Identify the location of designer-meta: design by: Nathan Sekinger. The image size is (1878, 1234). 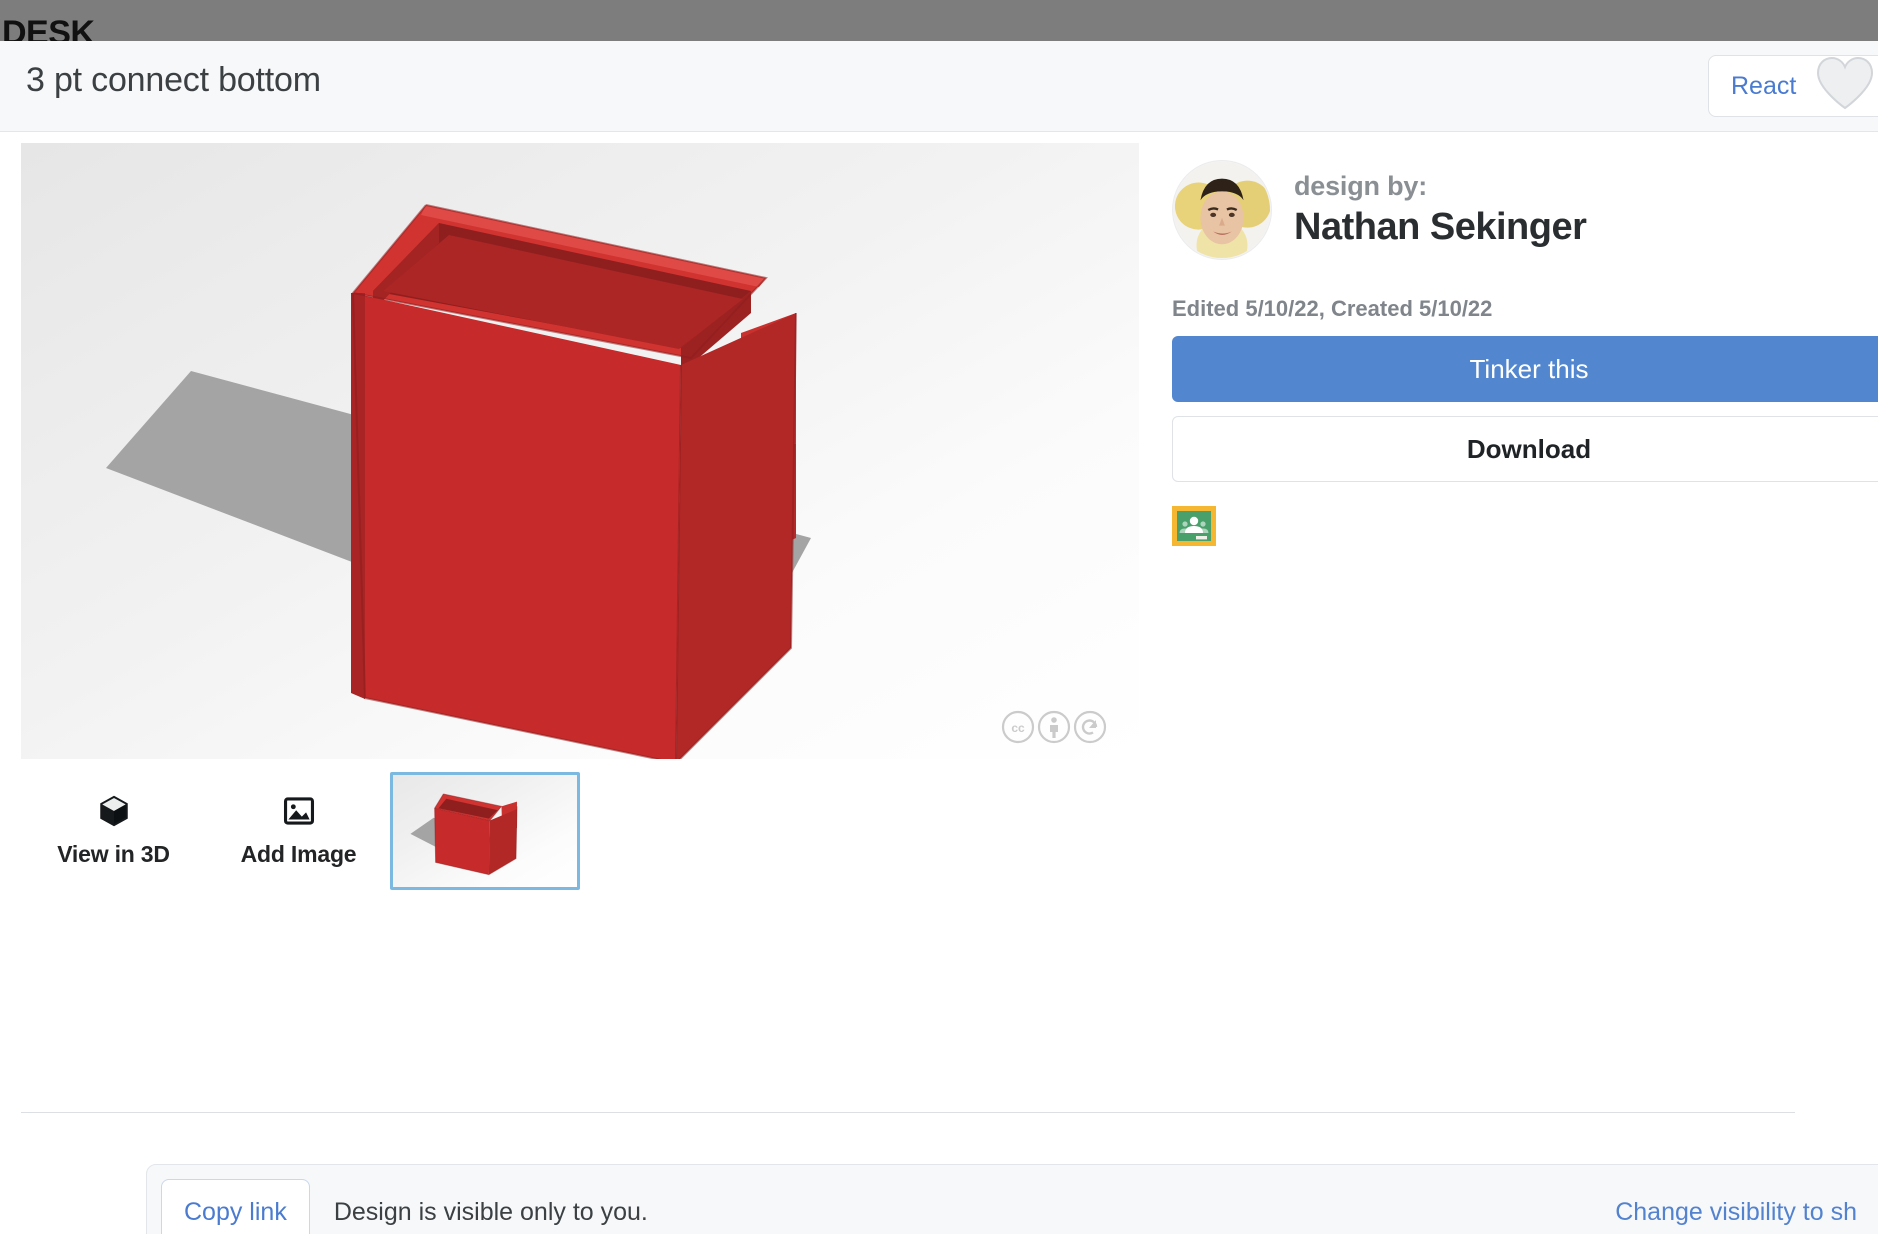
(1440, 210).